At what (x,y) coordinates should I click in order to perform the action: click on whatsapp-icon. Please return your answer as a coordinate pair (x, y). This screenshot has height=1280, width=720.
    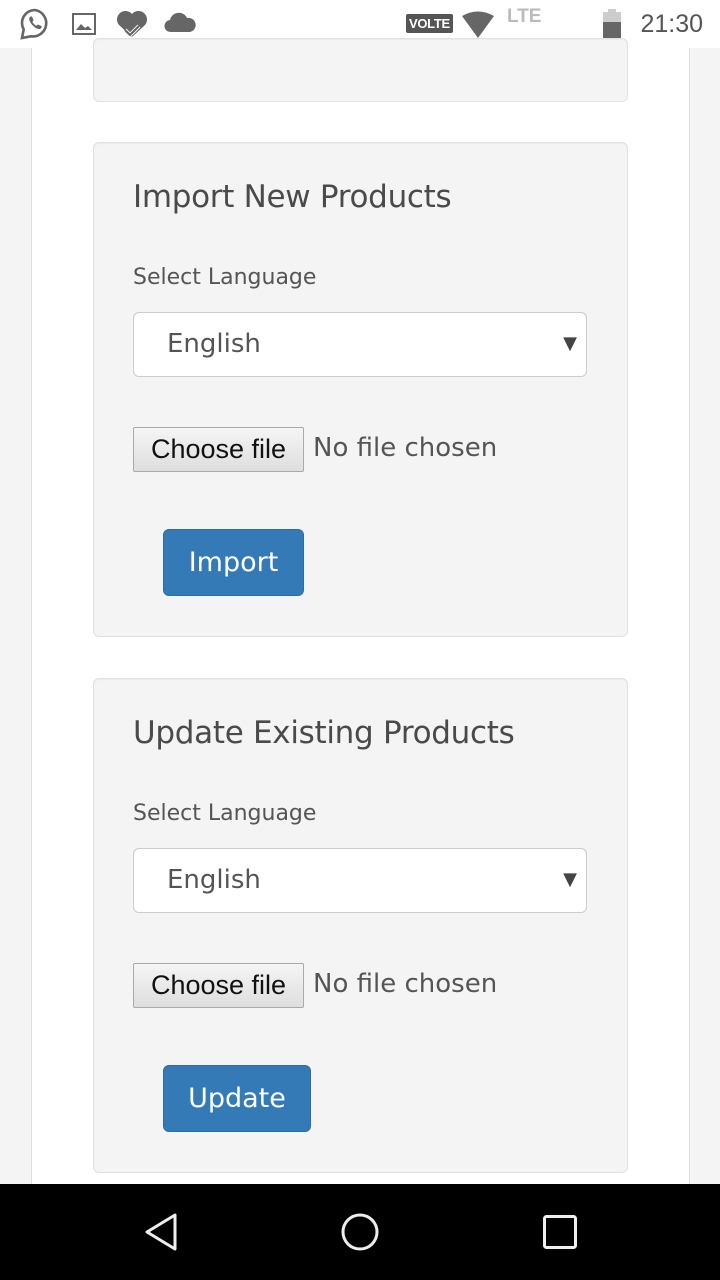
    Looking at the image, I should click on (34, 24).